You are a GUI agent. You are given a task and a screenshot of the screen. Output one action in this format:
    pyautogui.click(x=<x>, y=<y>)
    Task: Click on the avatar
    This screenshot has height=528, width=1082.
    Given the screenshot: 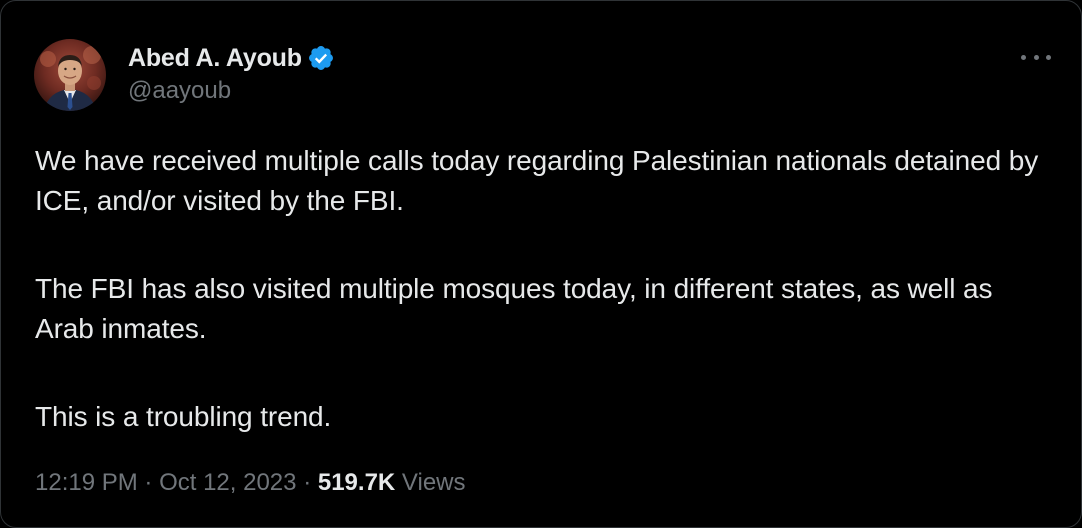 What is the action you would take?
    pyautogui.click(x=70, y=75)
    